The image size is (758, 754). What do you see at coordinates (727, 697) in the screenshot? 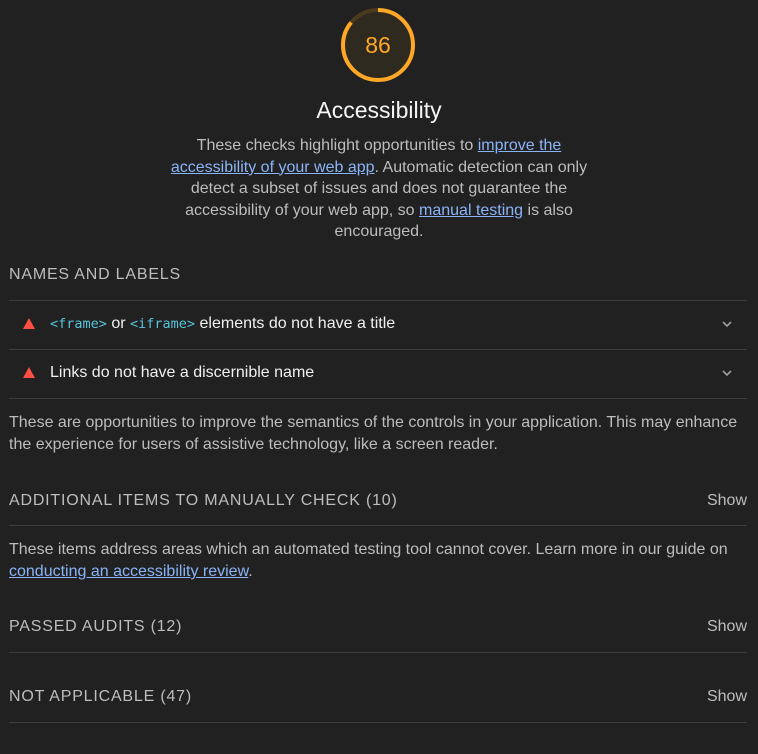
I see `show-not-applicable-button: Show` at bounding box center [727, 697].